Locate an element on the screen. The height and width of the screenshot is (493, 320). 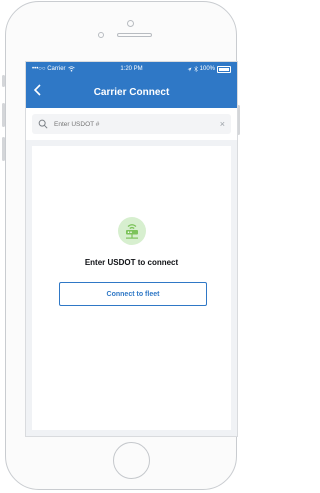
search-bar: × is located at coordinates (131, 124).